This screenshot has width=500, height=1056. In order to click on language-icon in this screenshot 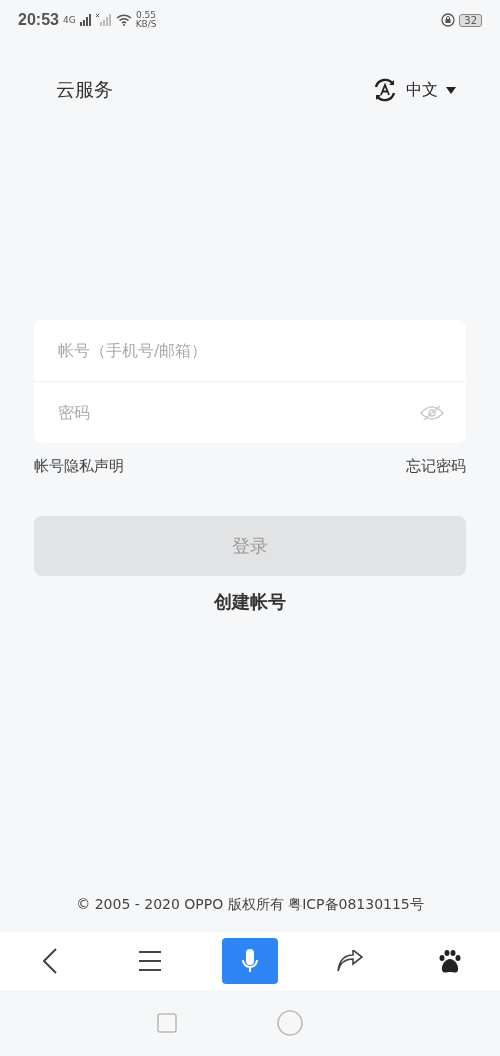, I will do `click(385, 90)`.